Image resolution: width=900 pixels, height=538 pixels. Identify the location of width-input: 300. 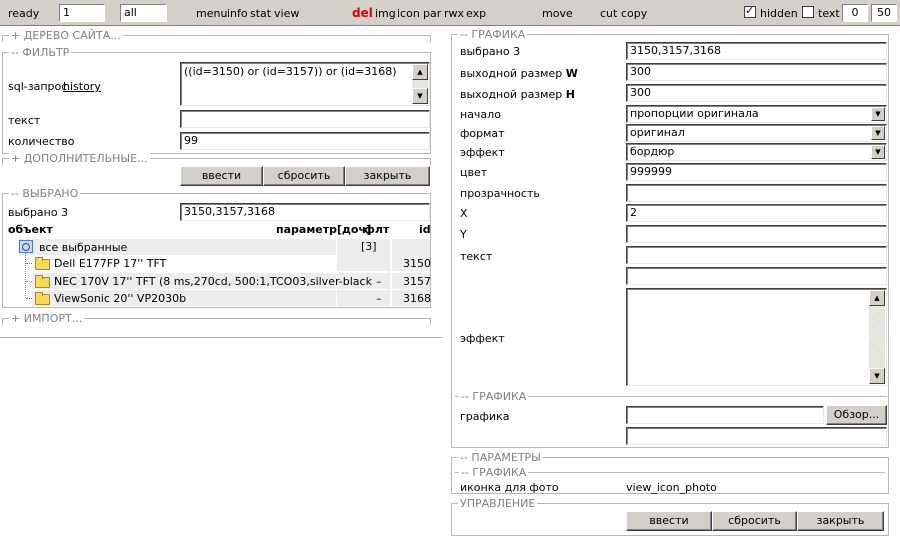
(756, 72).